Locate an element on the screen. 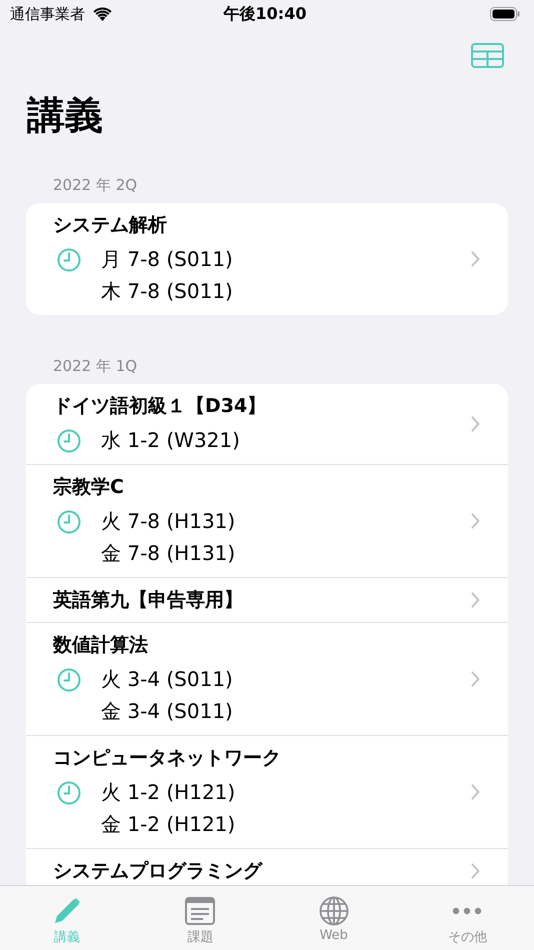 The width and height of the screenshot is (534, 950). course-row: 宗教学C 火 7-8 (H131) 金 7-8 (H131) is located at coordinates (267, 521).